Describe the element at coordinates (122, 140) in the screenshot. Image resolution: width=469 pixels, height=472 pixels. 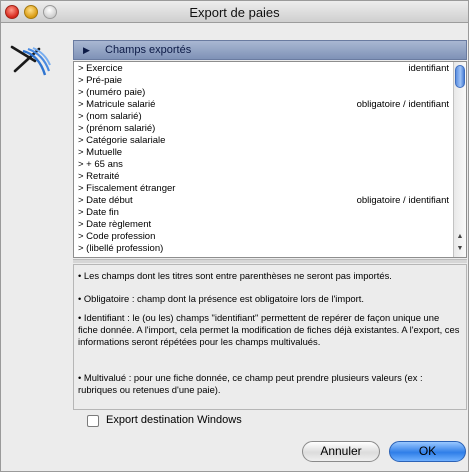
I see `field-name: > Catégorie salariale` at that location.